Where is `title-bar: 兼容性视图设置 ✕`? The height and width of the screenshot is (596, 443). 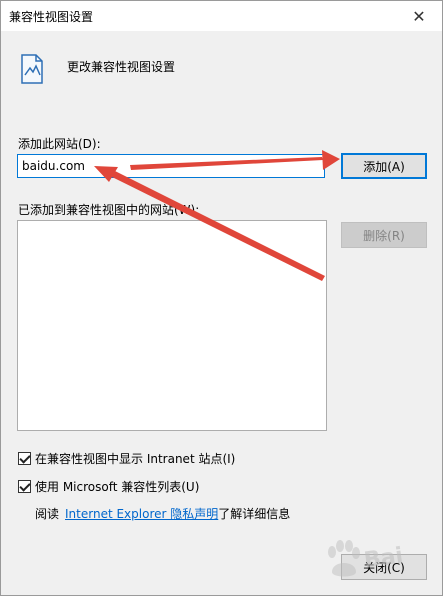
title-bar: 兼容性视图设置 ✕ is located at coordinates (221, 16).